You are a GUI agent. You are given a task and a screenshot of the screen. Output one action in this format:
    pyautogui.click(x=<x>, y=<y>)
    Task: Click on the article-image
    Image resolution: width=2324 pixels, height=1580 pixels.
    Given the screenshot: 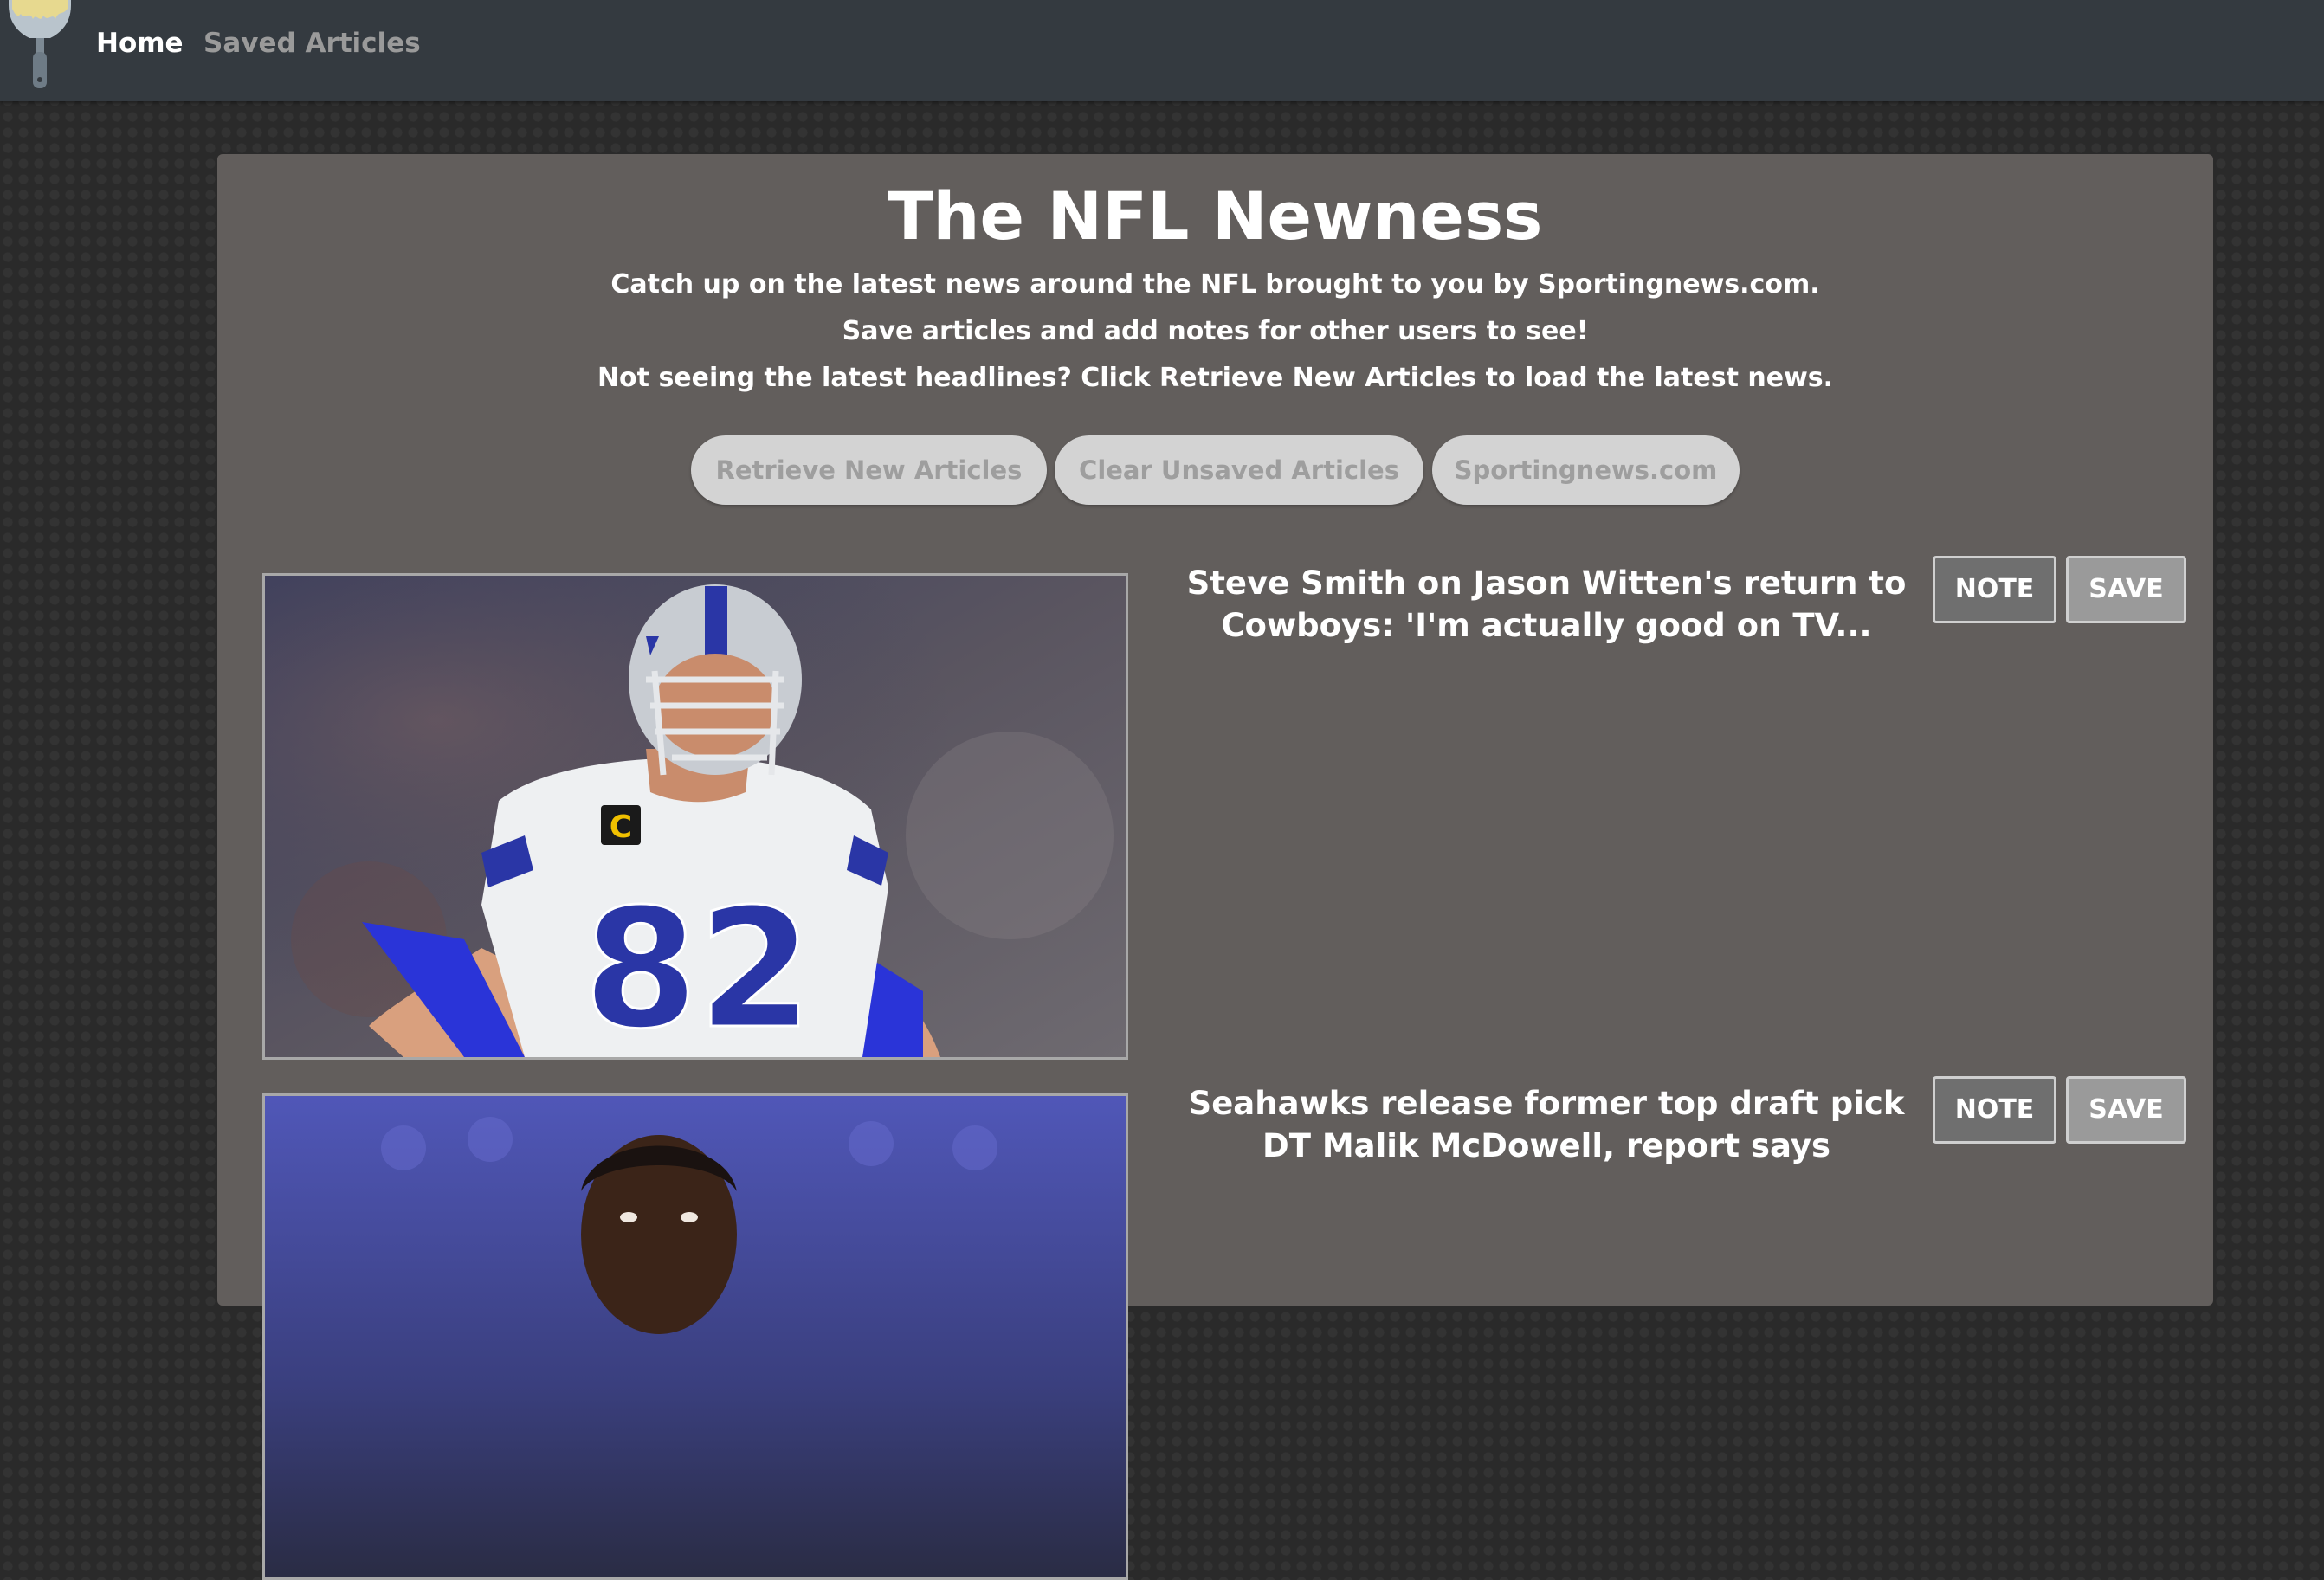 What is the action you would take?
    pyautogui.click(x=695, y=1336)
    